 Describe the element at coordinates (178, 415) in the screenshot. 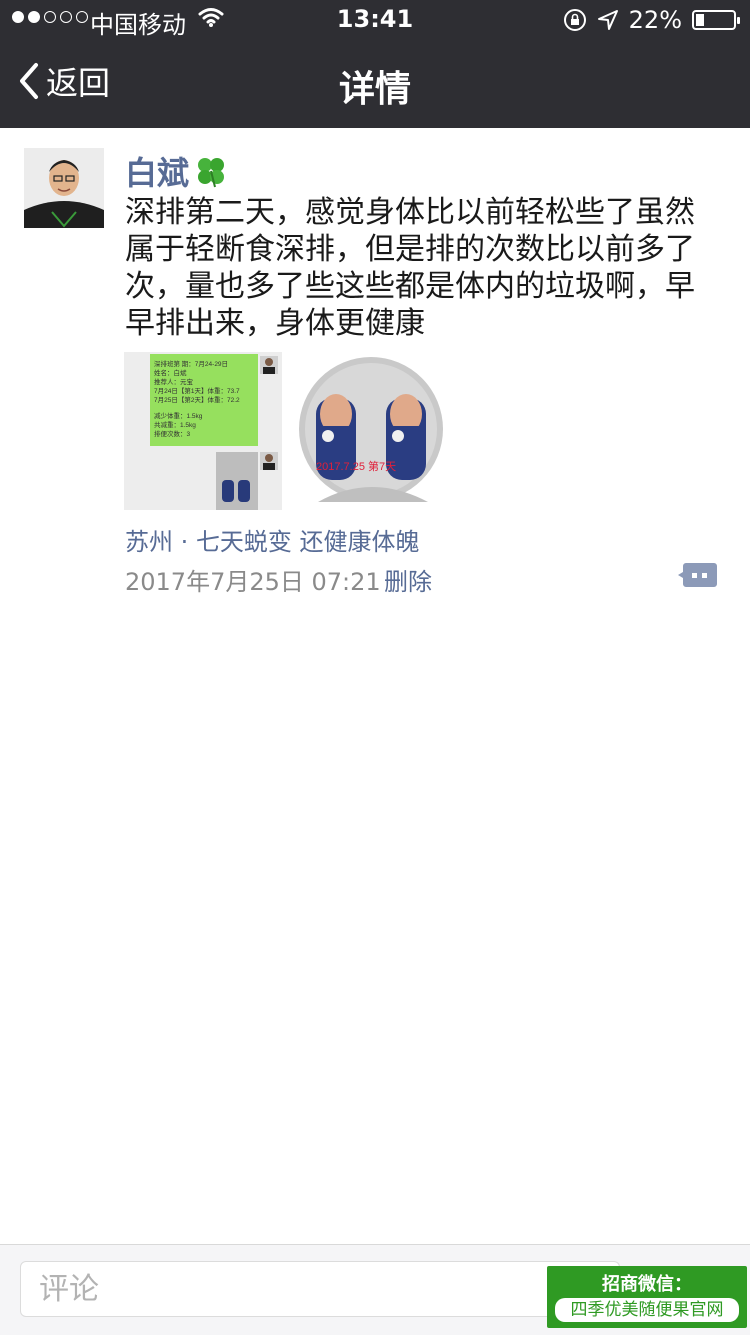

I see `screenshot-line-6: 减少体重：1.5kg` at that location.